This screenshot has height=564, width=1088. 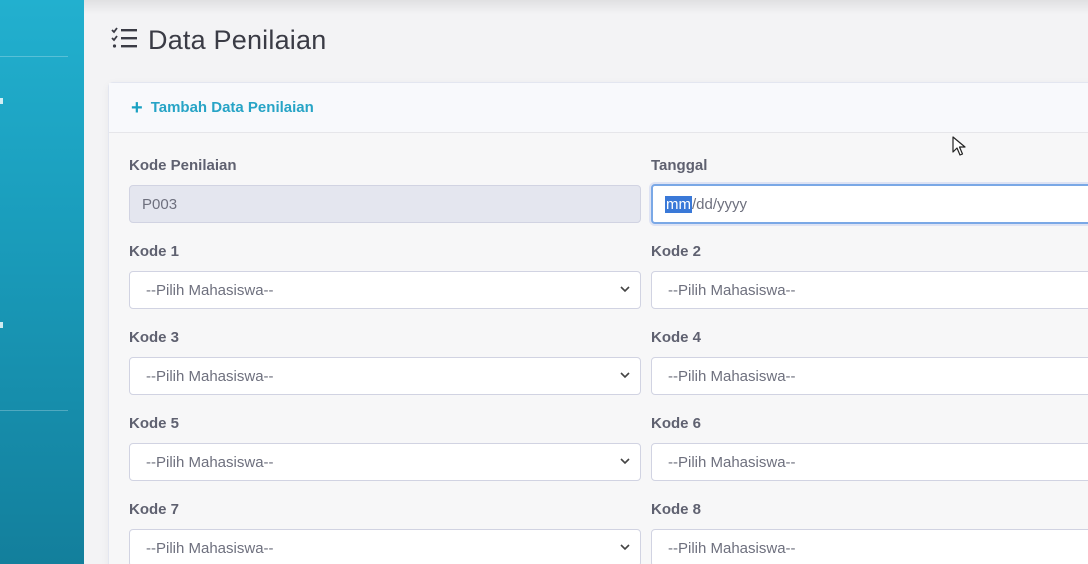 What do you see at coordinates (385, 204) in the screenshot?
I see `kode-penilaian-input: P003` at bounding box center [385, 204].